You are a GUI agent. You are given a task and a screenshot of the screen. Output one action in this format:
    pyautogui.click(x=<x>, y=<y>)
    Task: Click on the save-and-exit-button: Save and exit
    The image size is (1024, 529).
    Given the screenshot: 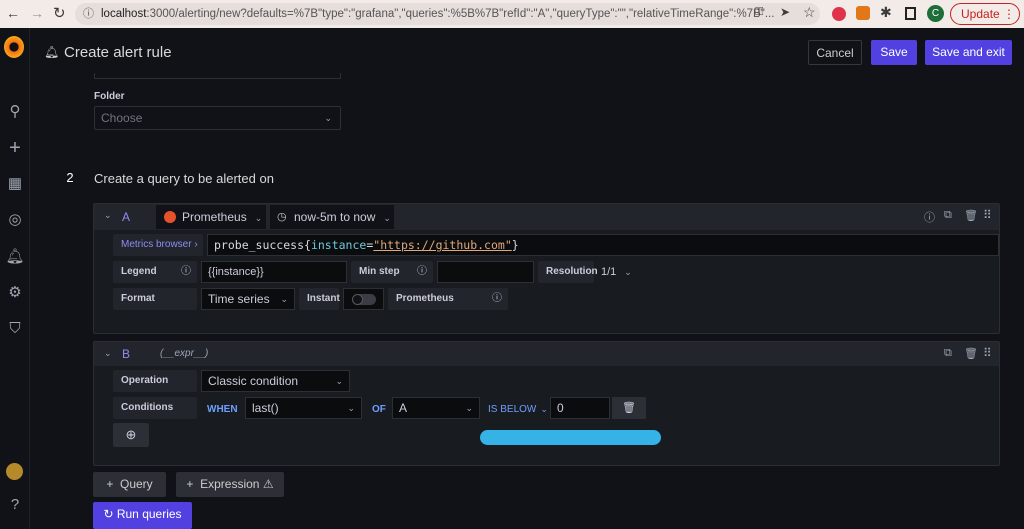 What is the action you would take?
    pyautogui.click(x=968, y=52)
    